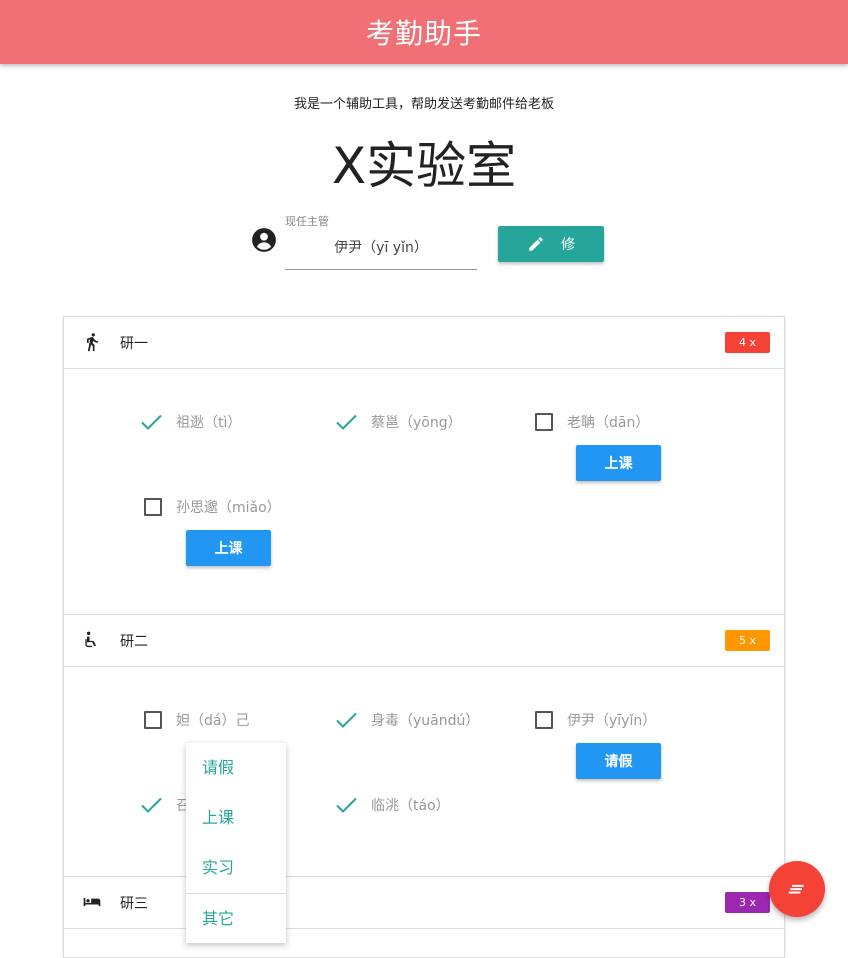 Image resolution: width=848 pixels, height=958 pixels. What do you see at coordinates (92, 902) in the screenshot?
I see `bed-icon` at bounding box center [92, 902].